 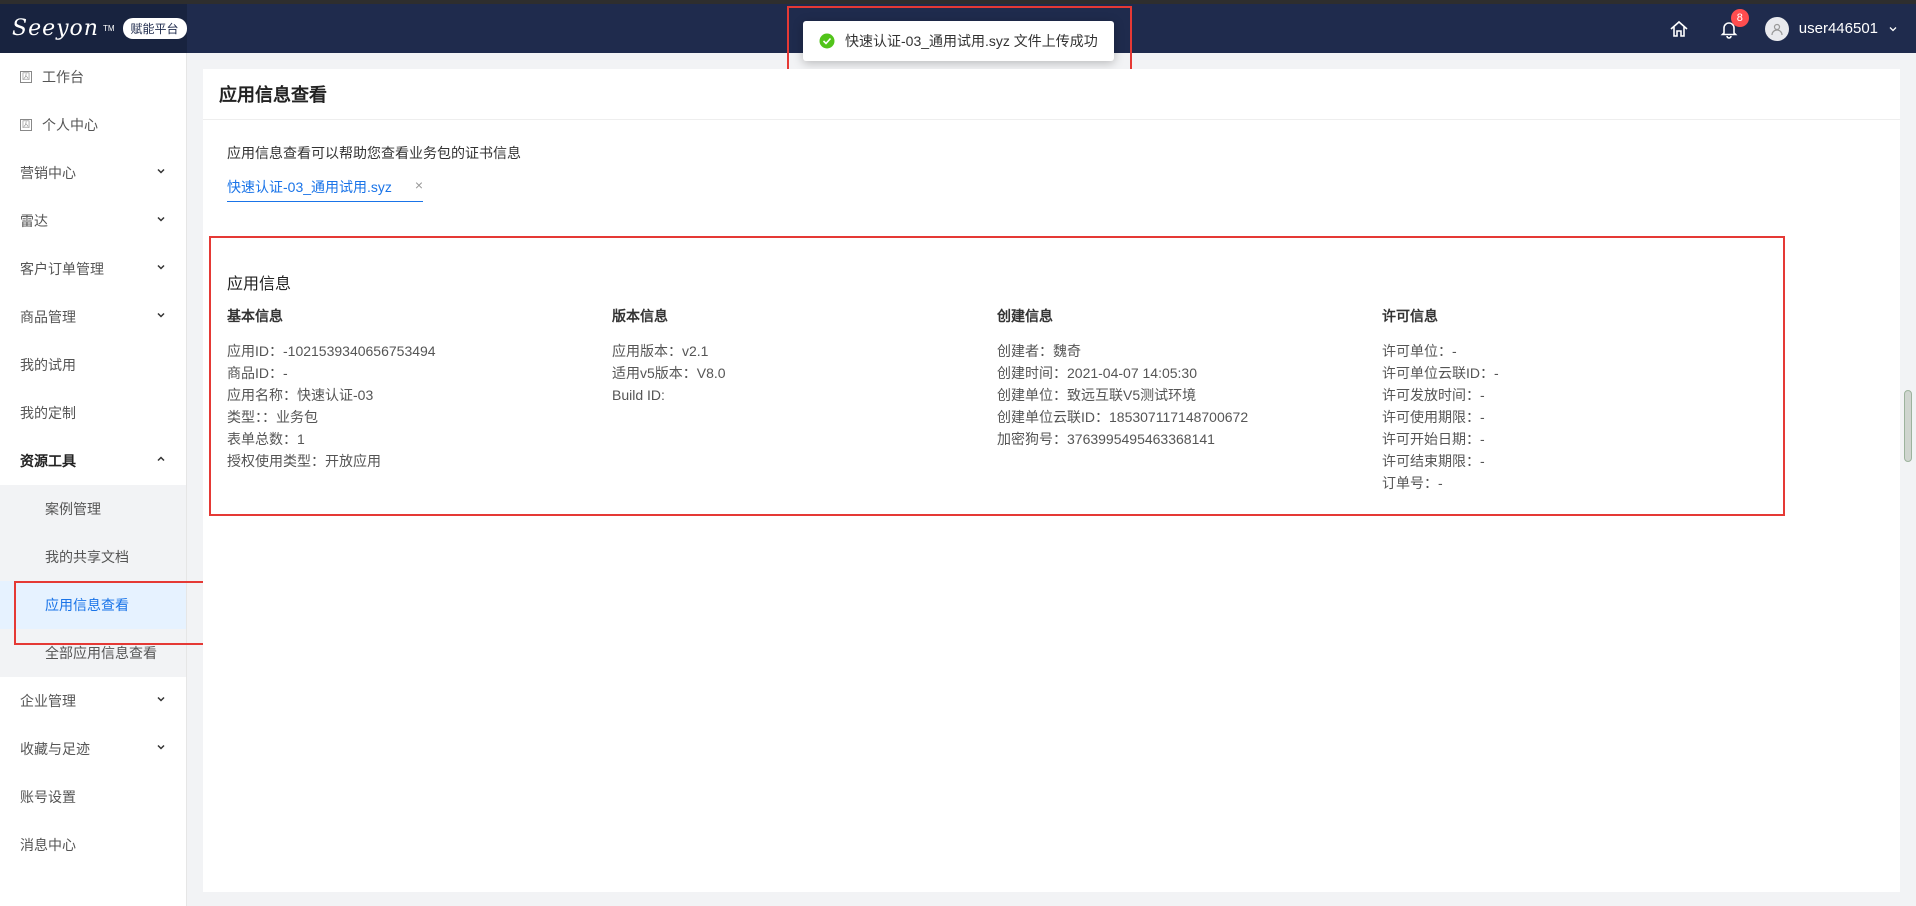 I want to click on column-heading: 基本信息, so click(x=255, y=316).